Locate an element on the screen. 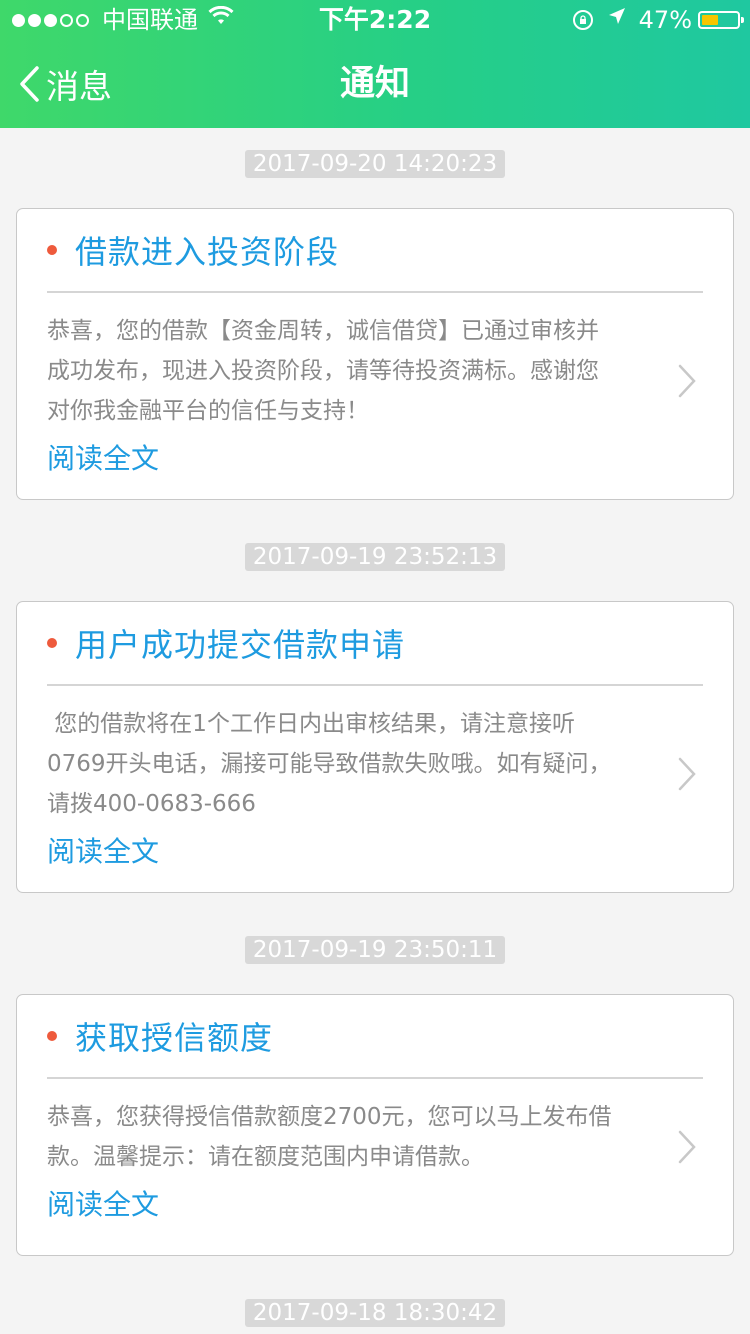 This screenshot has height=1334, width=750. card-text-line: 请拨400-0683-666 is located at coordinates (151, 804).